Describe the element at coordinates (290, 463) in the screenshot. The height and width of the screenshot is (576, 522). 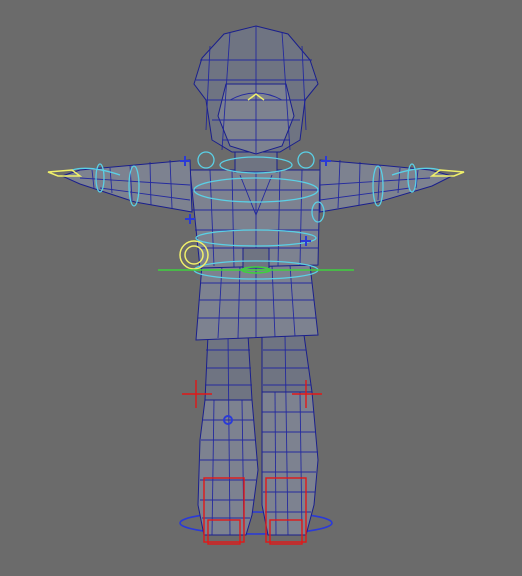
I see `right-boot` at that location.